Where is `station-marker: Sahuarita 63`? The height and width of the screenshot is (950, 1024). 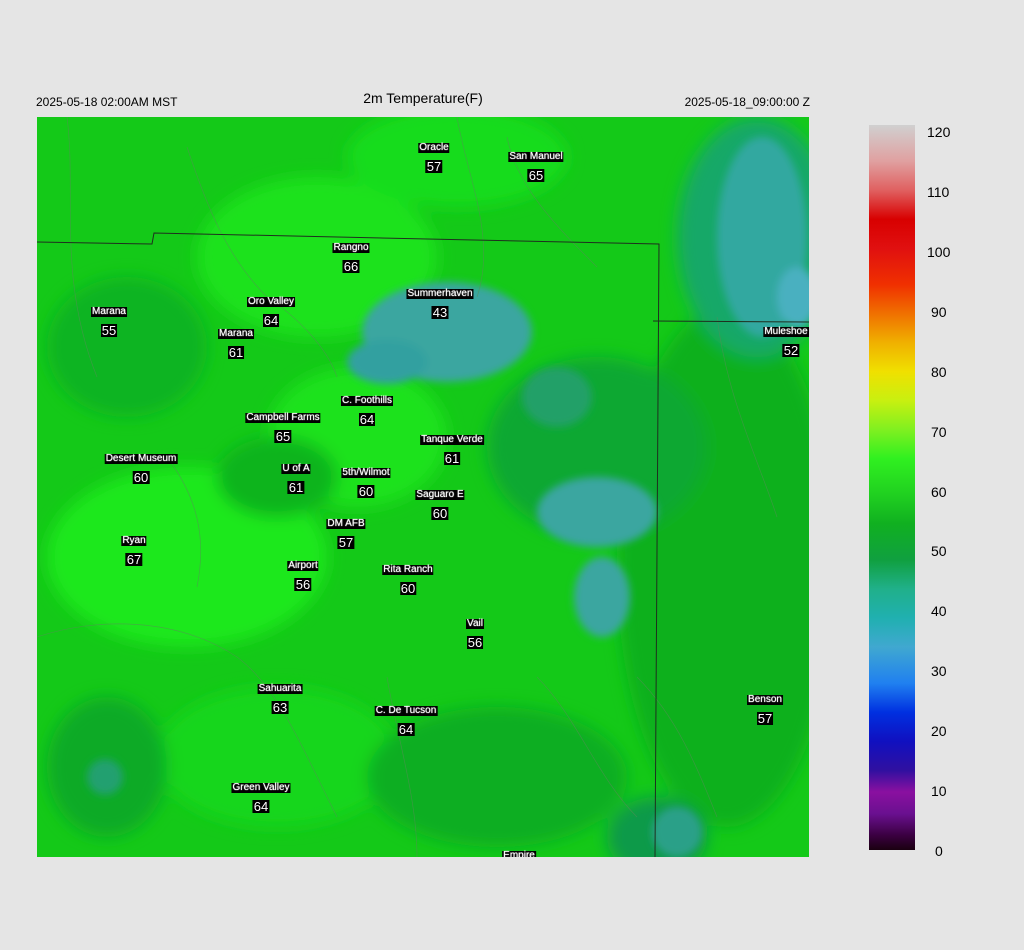
station-marker: Sahuarita 63 is located at coordinates (280, 697).